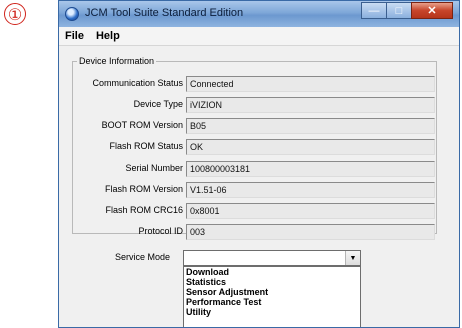 This screenshot has width=462, height=328. I want to click on close-icon: ✕, so click(432, 11).